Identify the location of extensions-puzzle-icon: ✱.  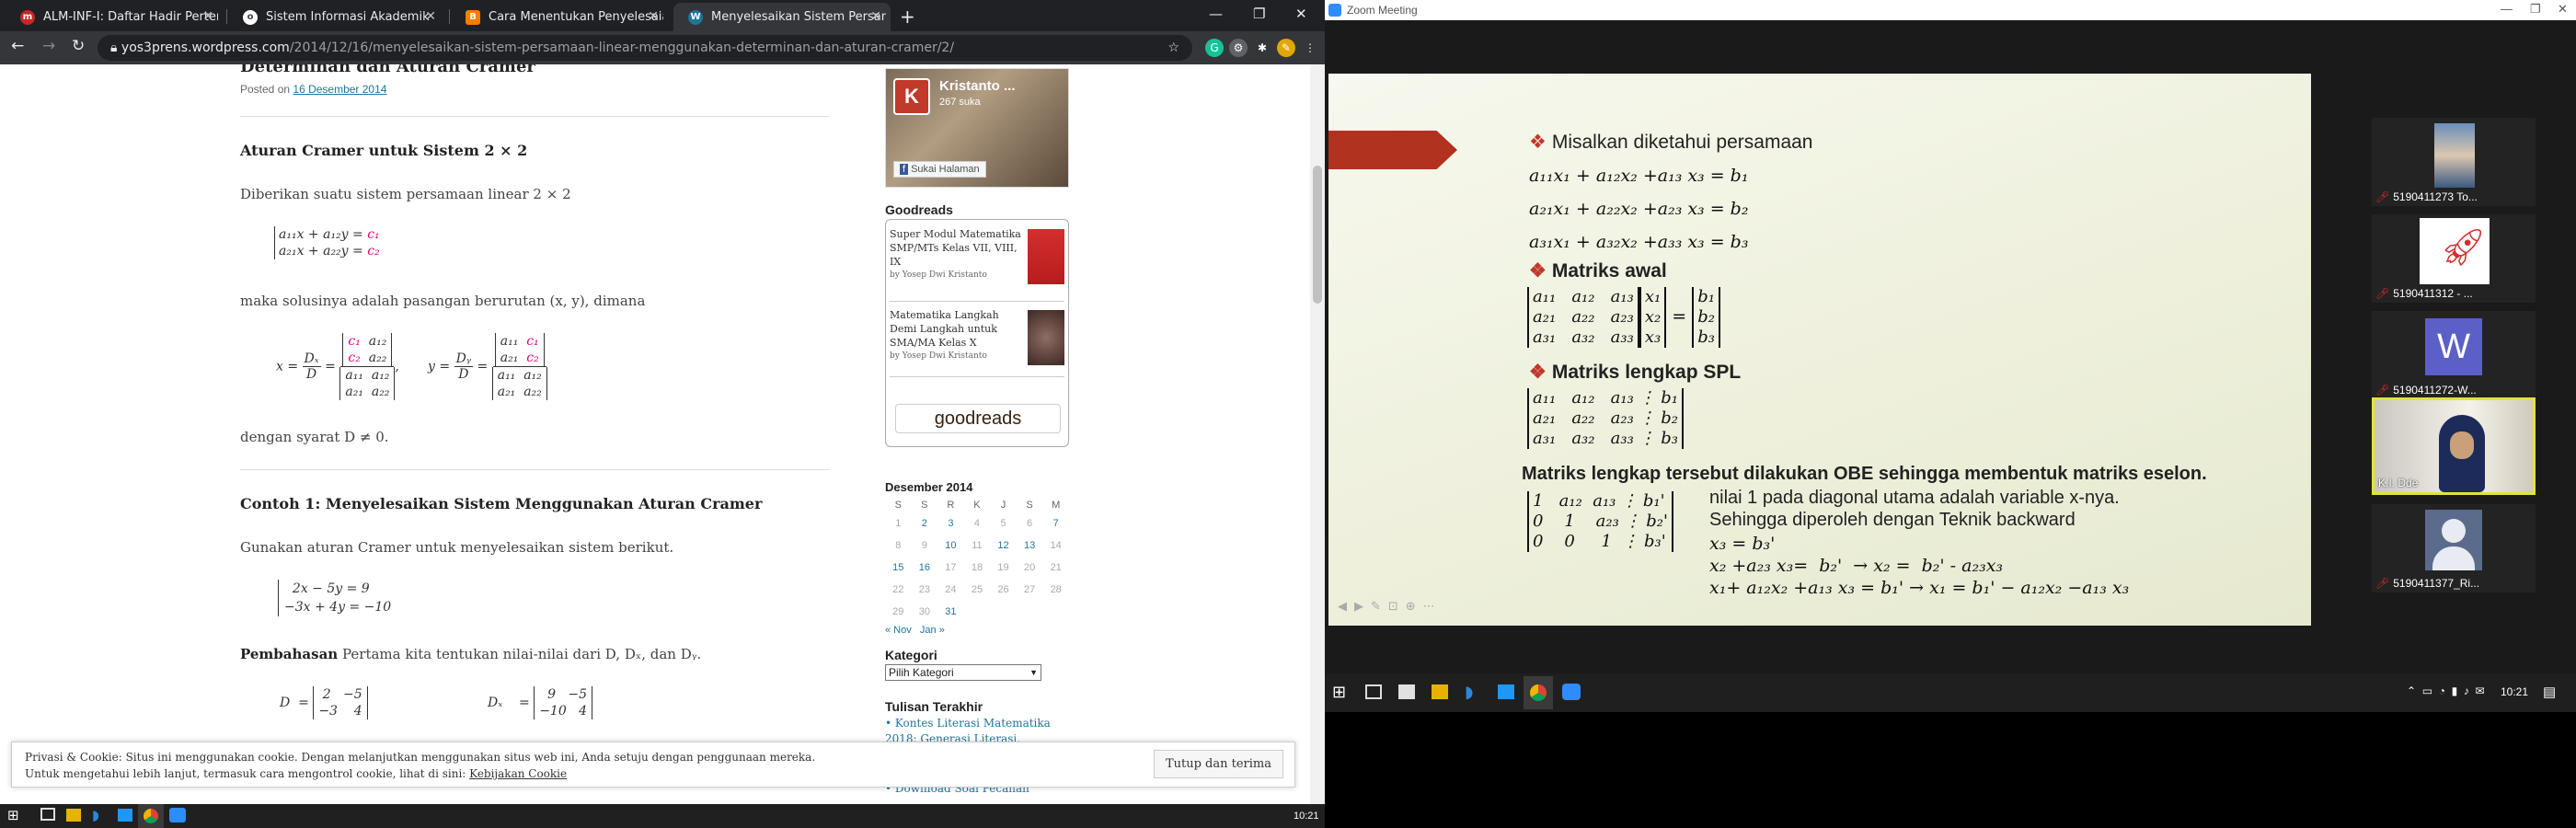
(1262, 48).